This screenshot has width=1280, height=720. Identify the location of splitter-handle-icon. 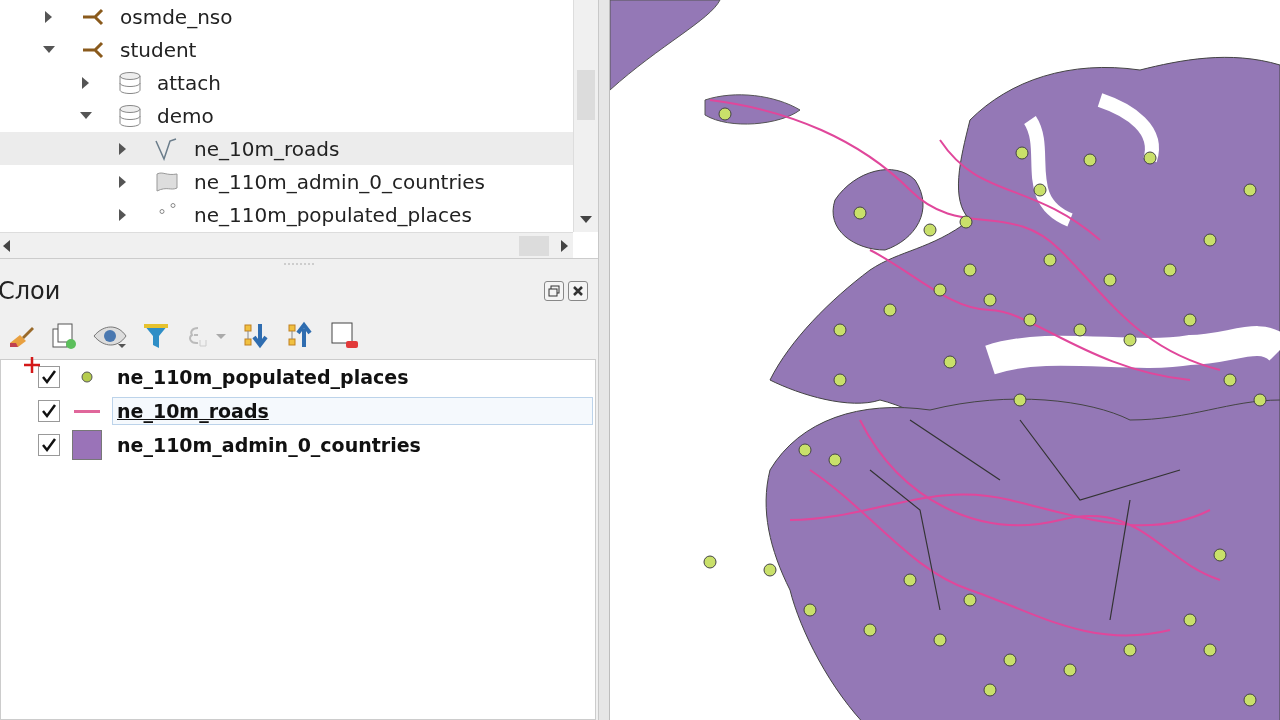
(299, 264).